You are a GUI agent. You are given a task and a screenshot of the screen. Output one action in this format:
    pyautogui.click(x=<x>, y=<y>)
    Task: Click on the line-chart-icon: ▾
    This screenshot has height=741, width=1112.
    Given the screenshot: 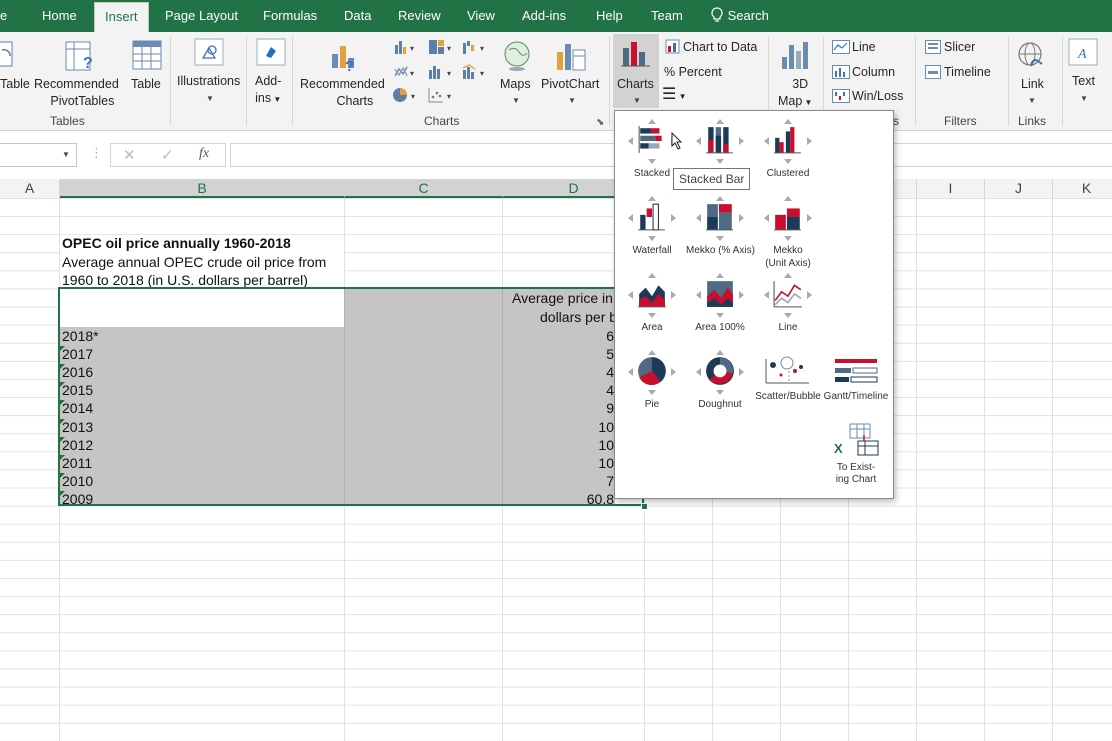 What is the action you would take?
    pyautogui.click(x=407, y=72)
    